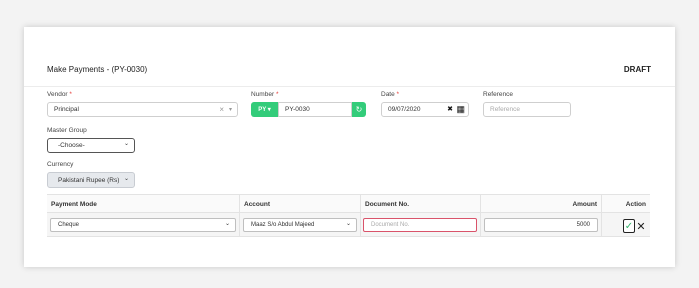  Describe the element at coordinates (264, 109) in the screenshot. I see `number-prefix-button: PY ▾` at that location.